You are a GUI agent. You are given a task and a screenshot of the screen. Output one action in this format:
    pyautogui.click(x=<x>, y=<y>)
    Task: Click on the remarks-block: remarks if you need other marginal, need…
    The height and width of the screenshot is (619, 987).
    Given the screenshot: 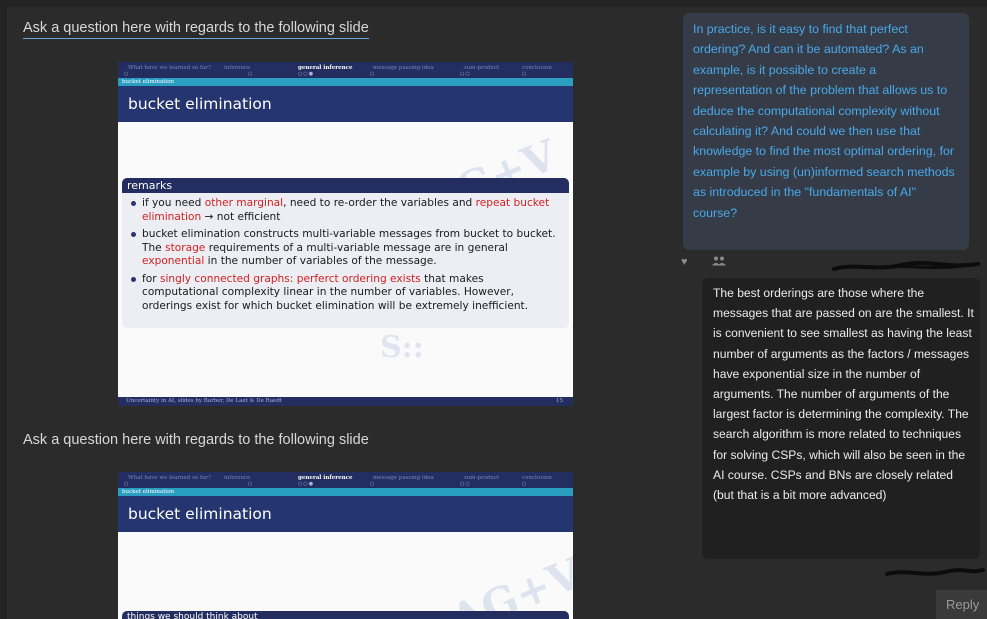 What is the action you would take?
    pyautogui.click(x=345, y=253)
    